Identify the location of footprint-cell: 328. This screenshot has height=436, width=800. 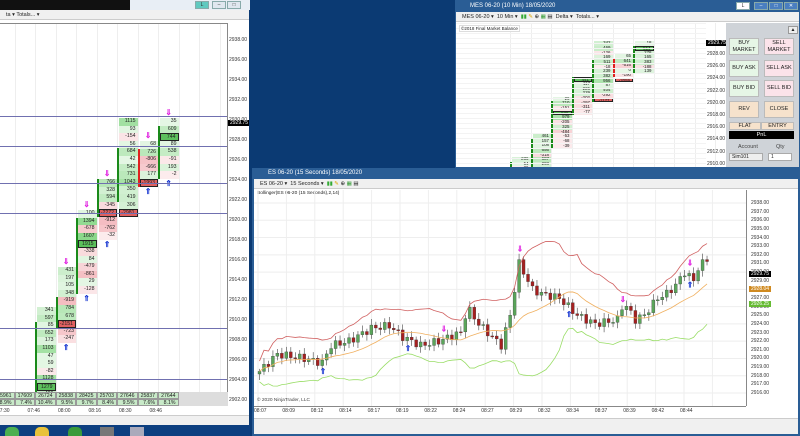
(107, 190).